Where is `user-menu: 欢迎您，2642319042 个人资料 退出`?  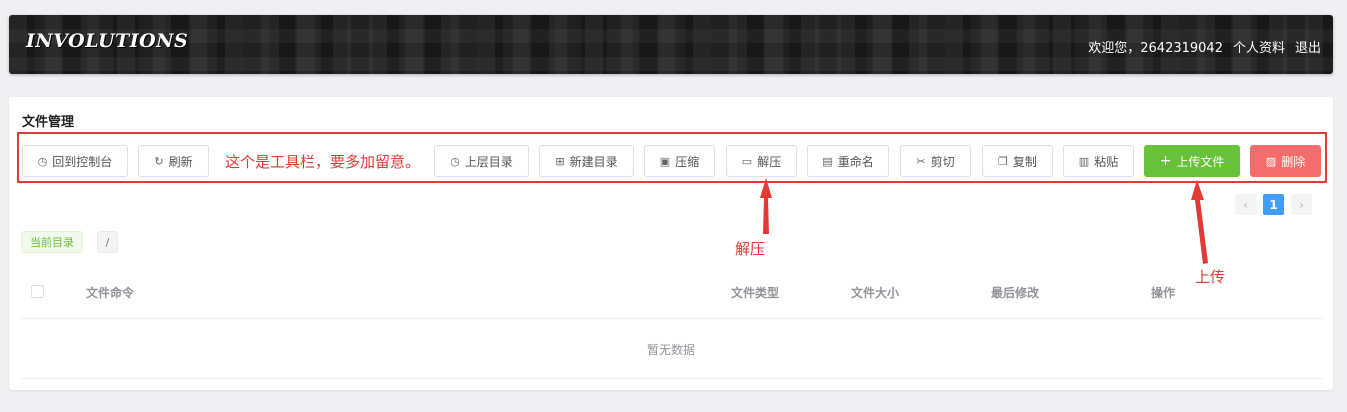
user-menu: 欢迎您，2642319042 个人资料 退出 is located at coordinates (1204, 46).